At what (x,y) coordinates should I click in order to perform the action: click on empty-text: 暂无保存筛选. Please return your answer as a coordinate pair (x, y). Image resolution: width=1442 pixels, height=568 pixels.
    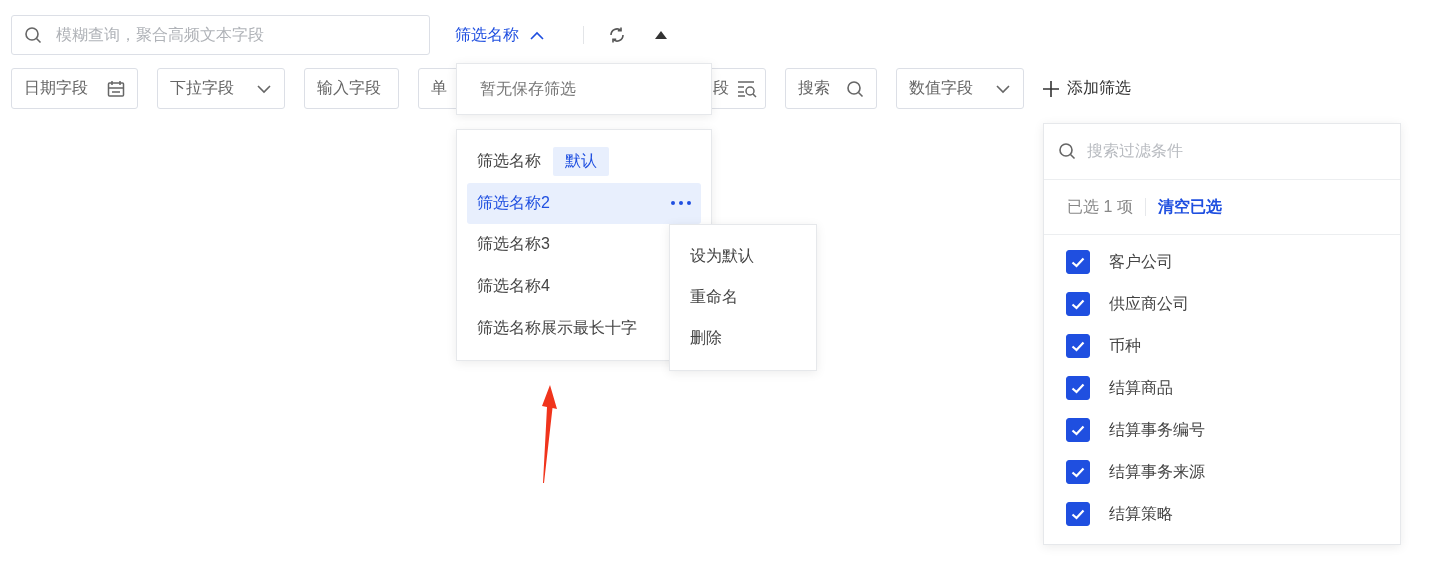
    Looking at the image, I should click on (528, 88).